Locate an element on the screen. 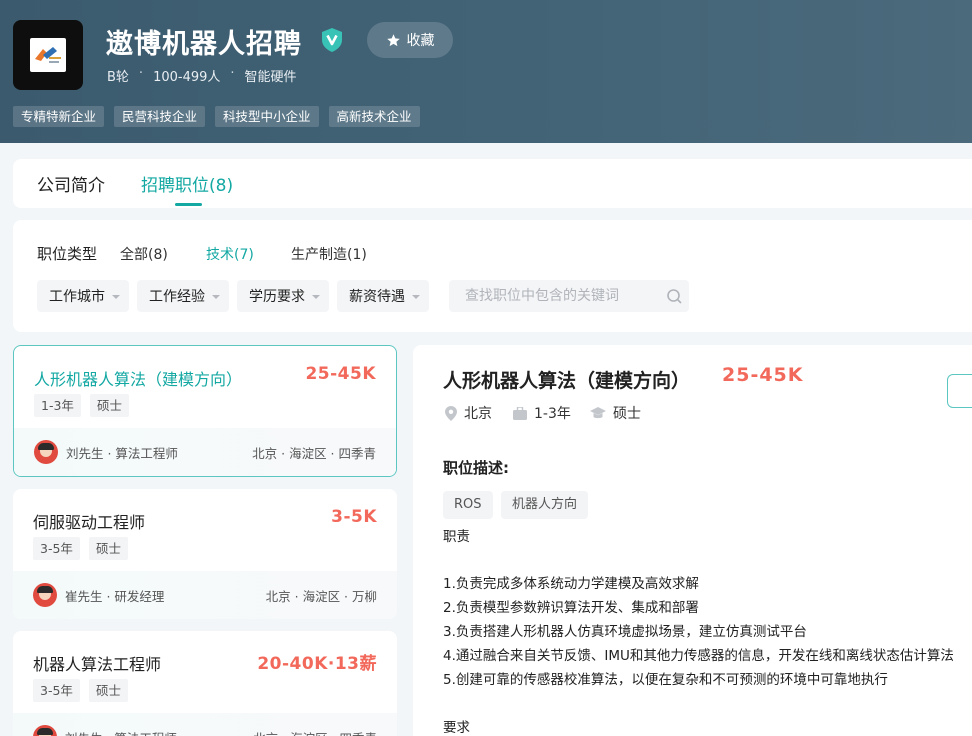 The height and width of the screenshot is (736, 972). type-filter-manufacturing: 生产制造(1) is located at coordinates (329, 254).